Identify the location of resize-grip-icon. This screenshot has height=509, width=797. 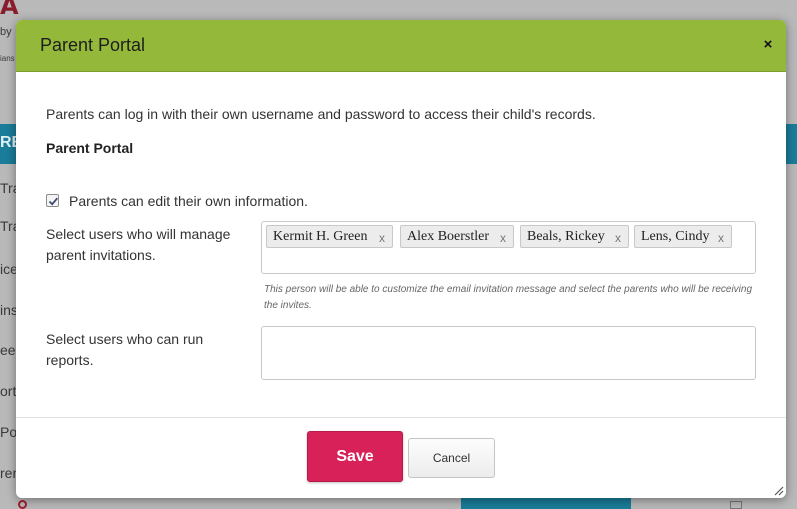
(778, 490).